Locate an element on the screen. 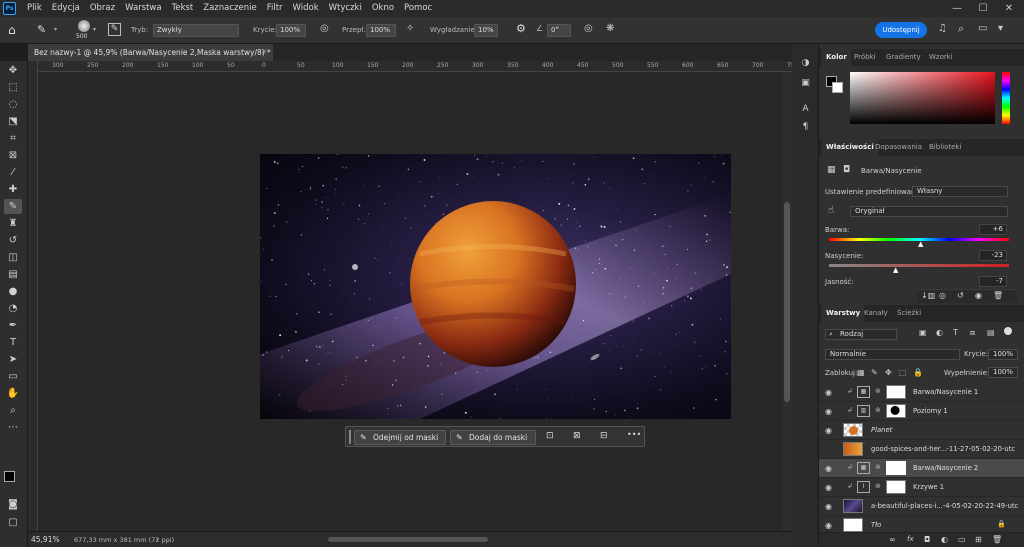 The image size is (1024, 547). pressure-size-icon: ◎ is located at coordinates (588, 28).